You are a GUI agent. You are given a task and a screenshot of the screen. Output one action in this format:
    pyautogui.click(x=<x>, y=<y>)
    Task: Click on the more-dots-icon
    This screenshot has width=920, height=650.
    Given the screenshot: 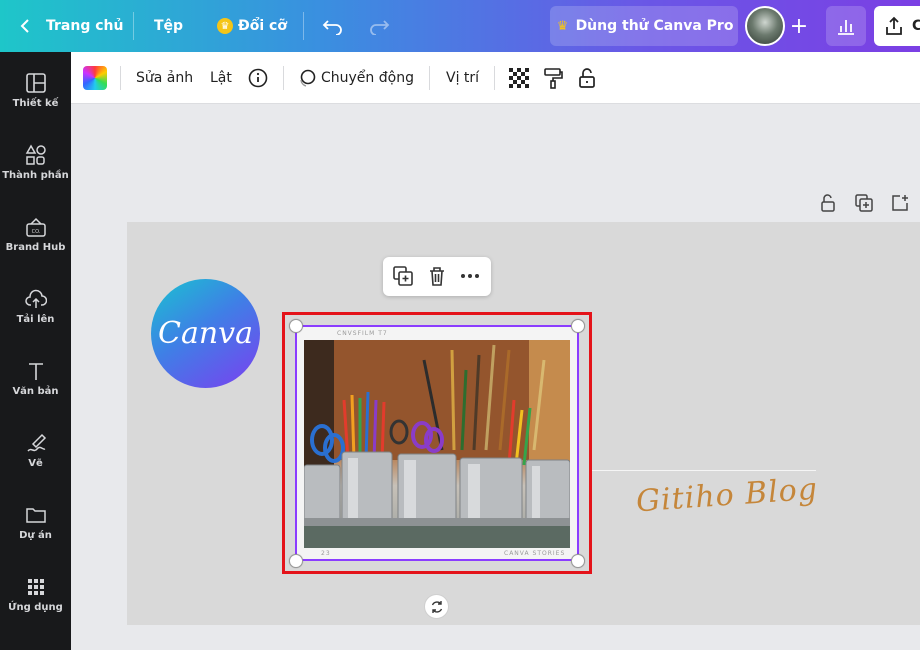 What is the action you would take?
    pyautogui.click(x=470, y=276)
    